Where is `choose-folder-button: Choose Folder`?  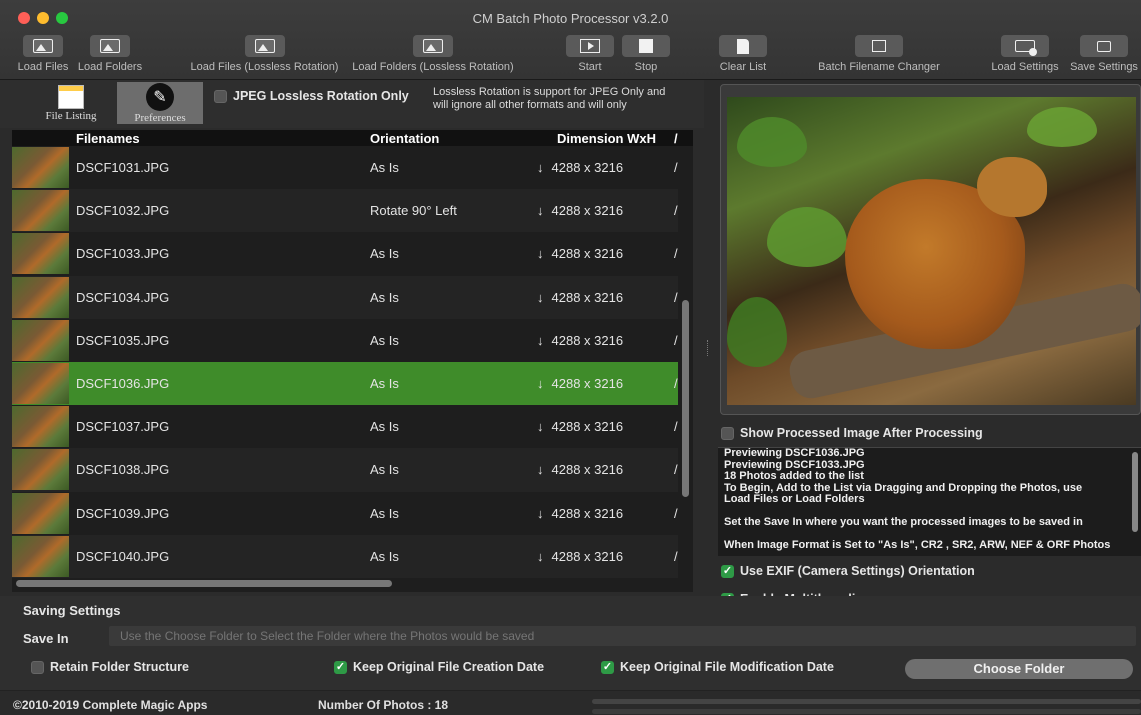
choose-folder-button: Choose Folder is located at coordinates (1019, 669).